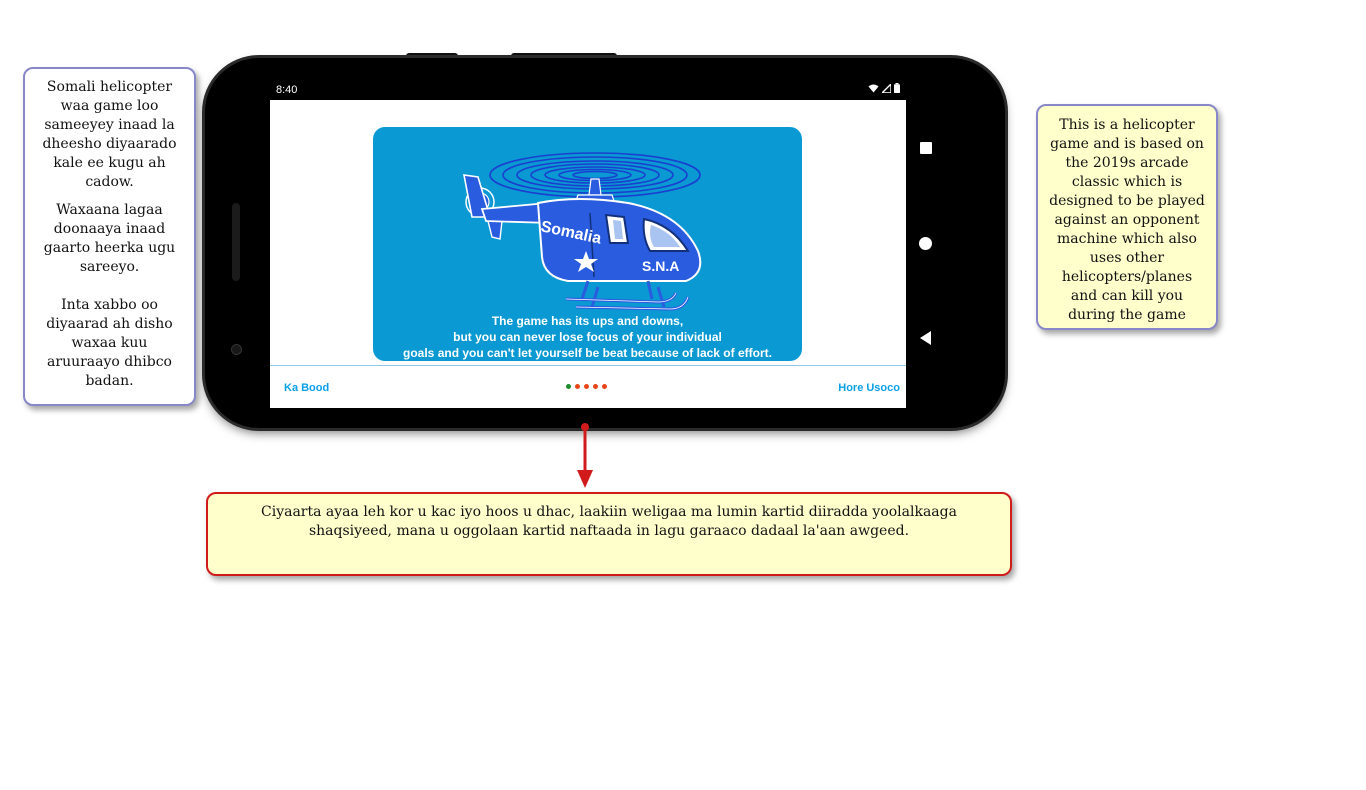  What do you see at coordinates (236, 349) in the screenshot?
I see `front-camera` at bounding box center [236, 349].